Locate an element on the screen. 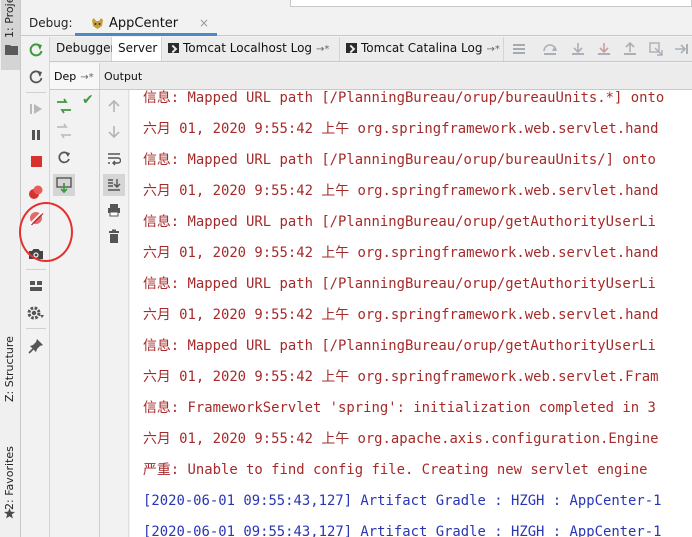 The height and width of the screenshot is (537, 692). output-toolbar is located at coordinates (114, 313).